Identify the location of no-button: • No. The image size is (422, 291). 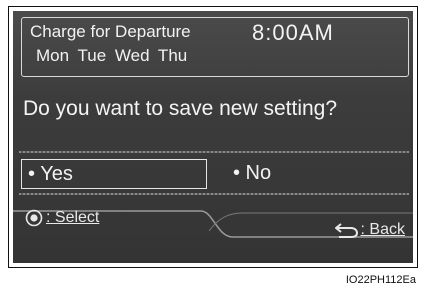
(317, 174).